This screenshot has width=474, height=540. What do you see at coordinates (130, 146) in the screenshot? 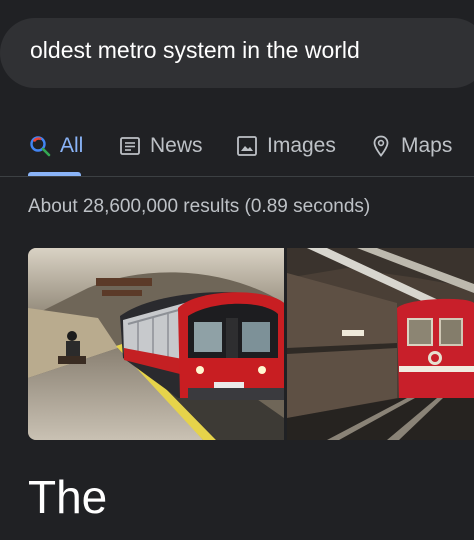
I see `news-icon` at bounding box center [130, 146].